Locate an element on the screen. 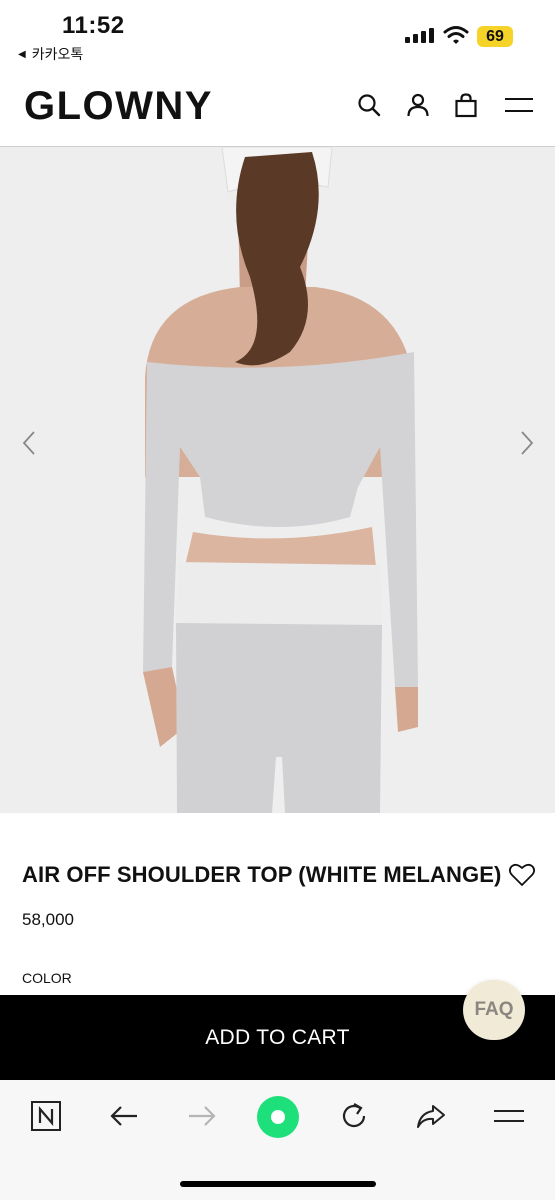 This screenshot has width=555, height=1200. status-time: 11:52 is located at coordinates (93, 25).